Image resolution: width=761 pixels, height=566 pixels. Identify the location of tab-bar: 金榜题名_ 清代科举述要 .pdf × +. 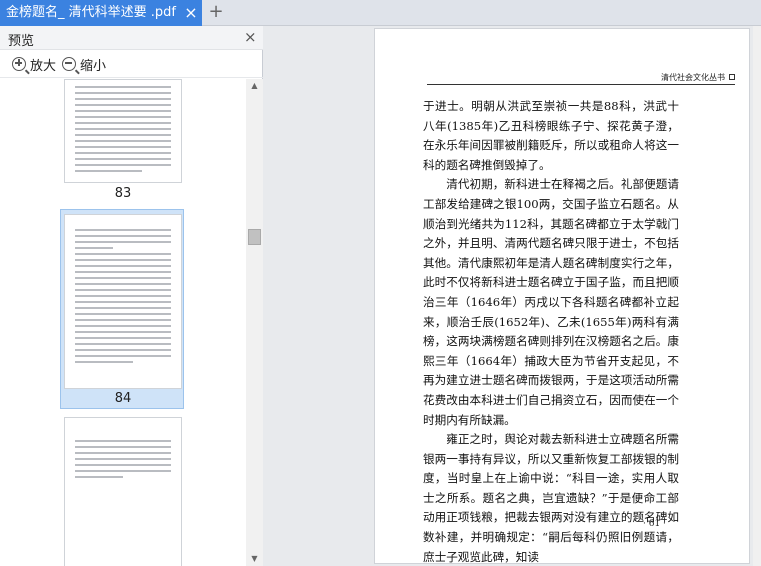
(380, 13).